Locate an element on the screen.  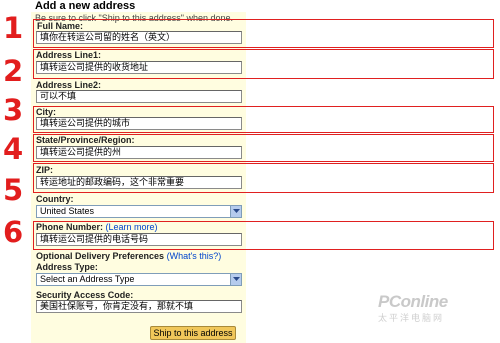
address2-input: 可以不填 is located at coordinates (139, 96).